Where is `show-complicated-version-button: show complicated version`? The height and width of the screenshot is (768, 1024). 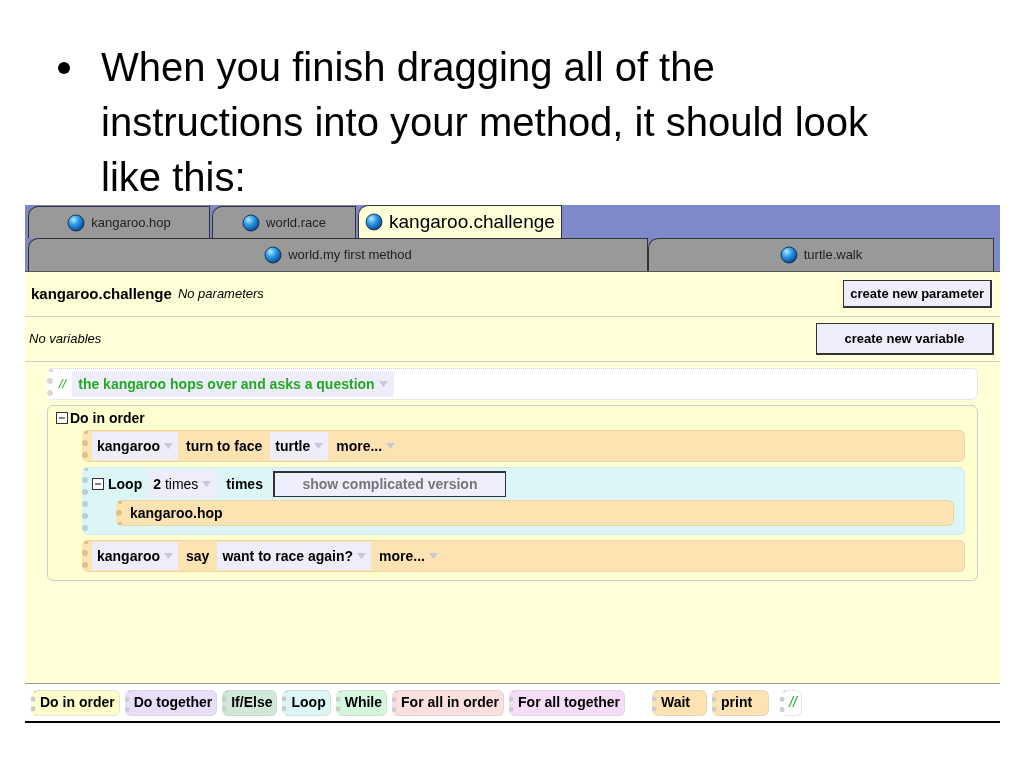 show-complicated-version-button: show complicated version is located at coordinates (389, 484).